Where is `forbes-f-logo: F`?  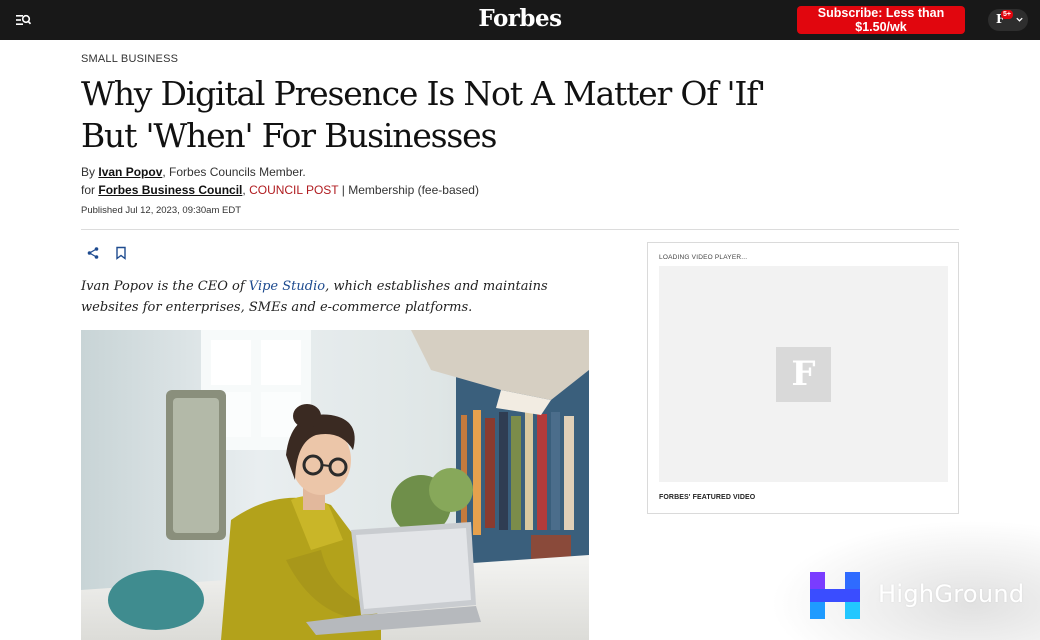 forbes-f-logo: F is located at coordinates (803, 374).